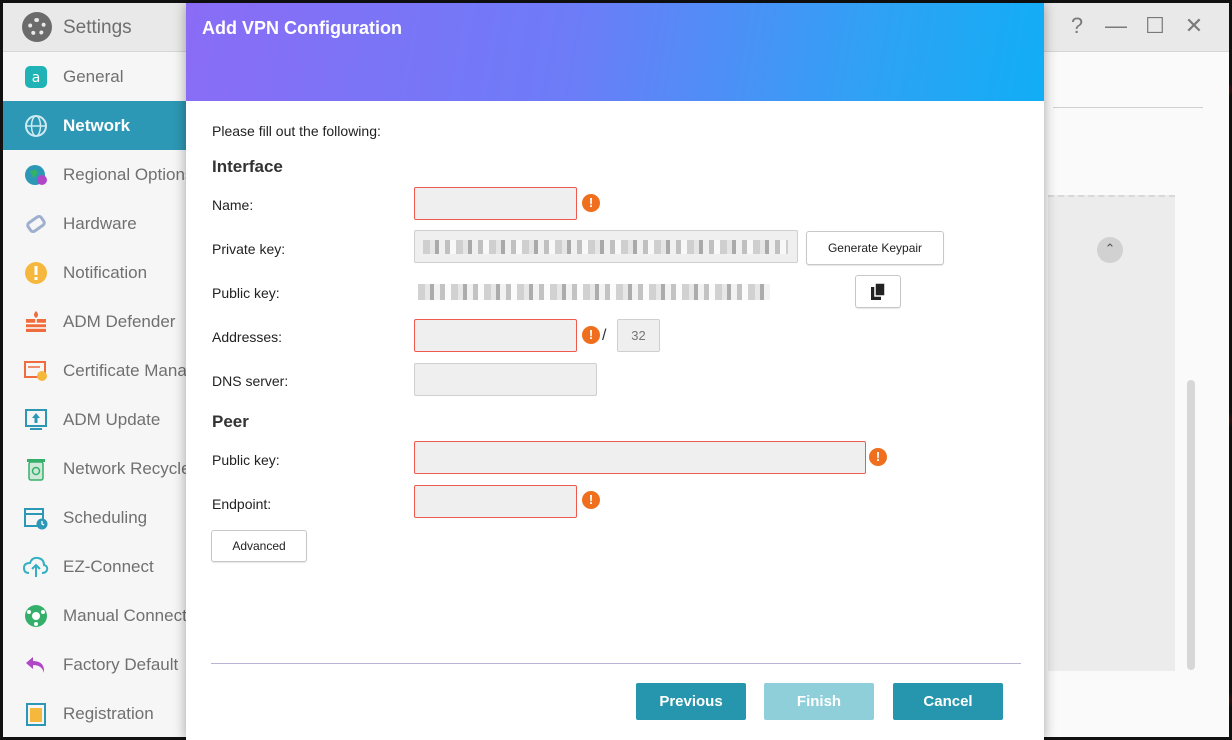 The image size is (1232, 740). What do you see at coordinates (36, 420) in the screenshot?
I see `update-icon` at bounding box center [36, 420].